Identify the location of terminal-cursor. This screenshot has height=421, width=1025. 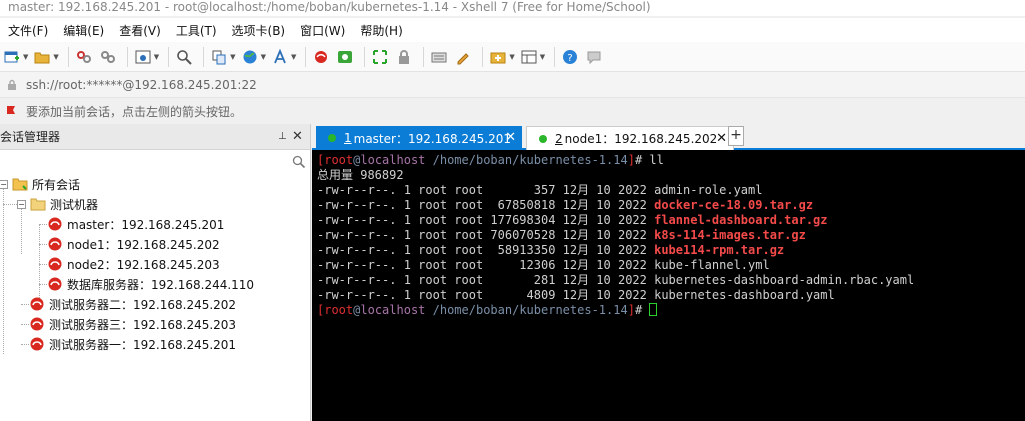
(653, 309).